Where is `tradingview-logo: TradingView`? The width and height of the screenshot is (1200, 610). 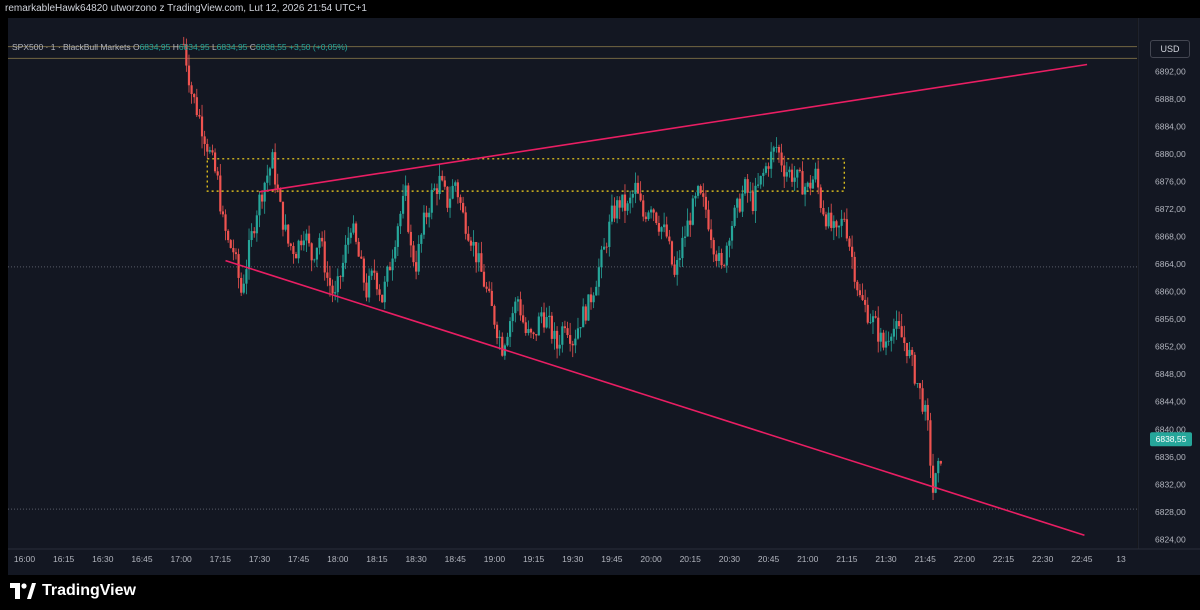
tradingview-logo: TradingView is located at coordinates (73, 591).